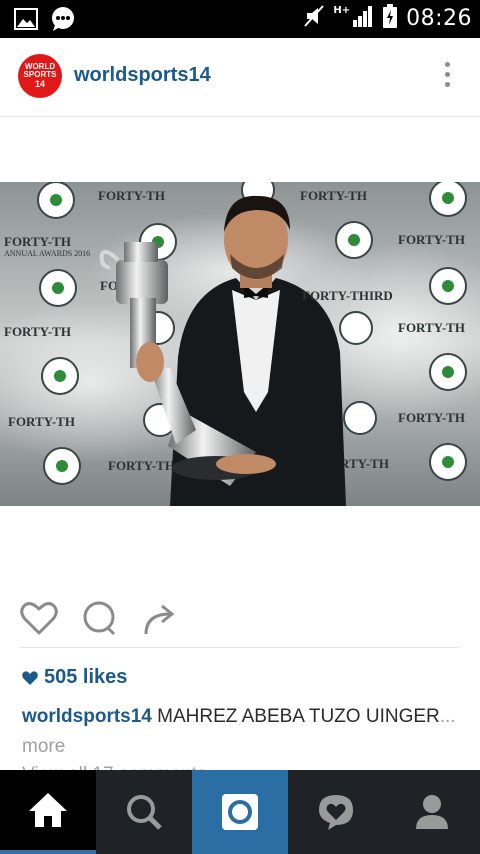 The width and height of the screenshot is (480, 854). I want to click on caption-username: worldsports14, so click(87, 716).